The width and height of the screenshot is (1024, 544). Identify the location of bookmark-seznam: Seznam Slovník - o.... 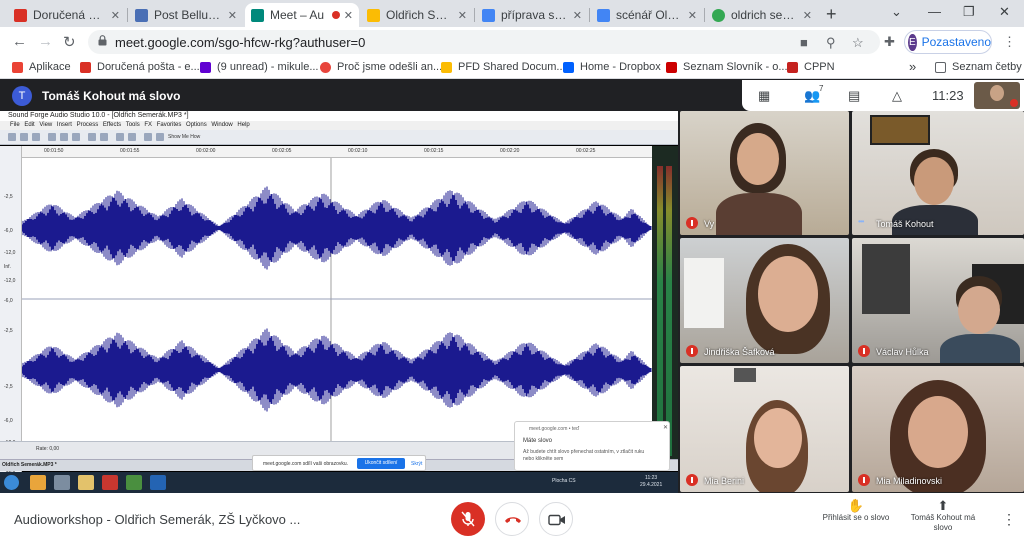
(727, 67).